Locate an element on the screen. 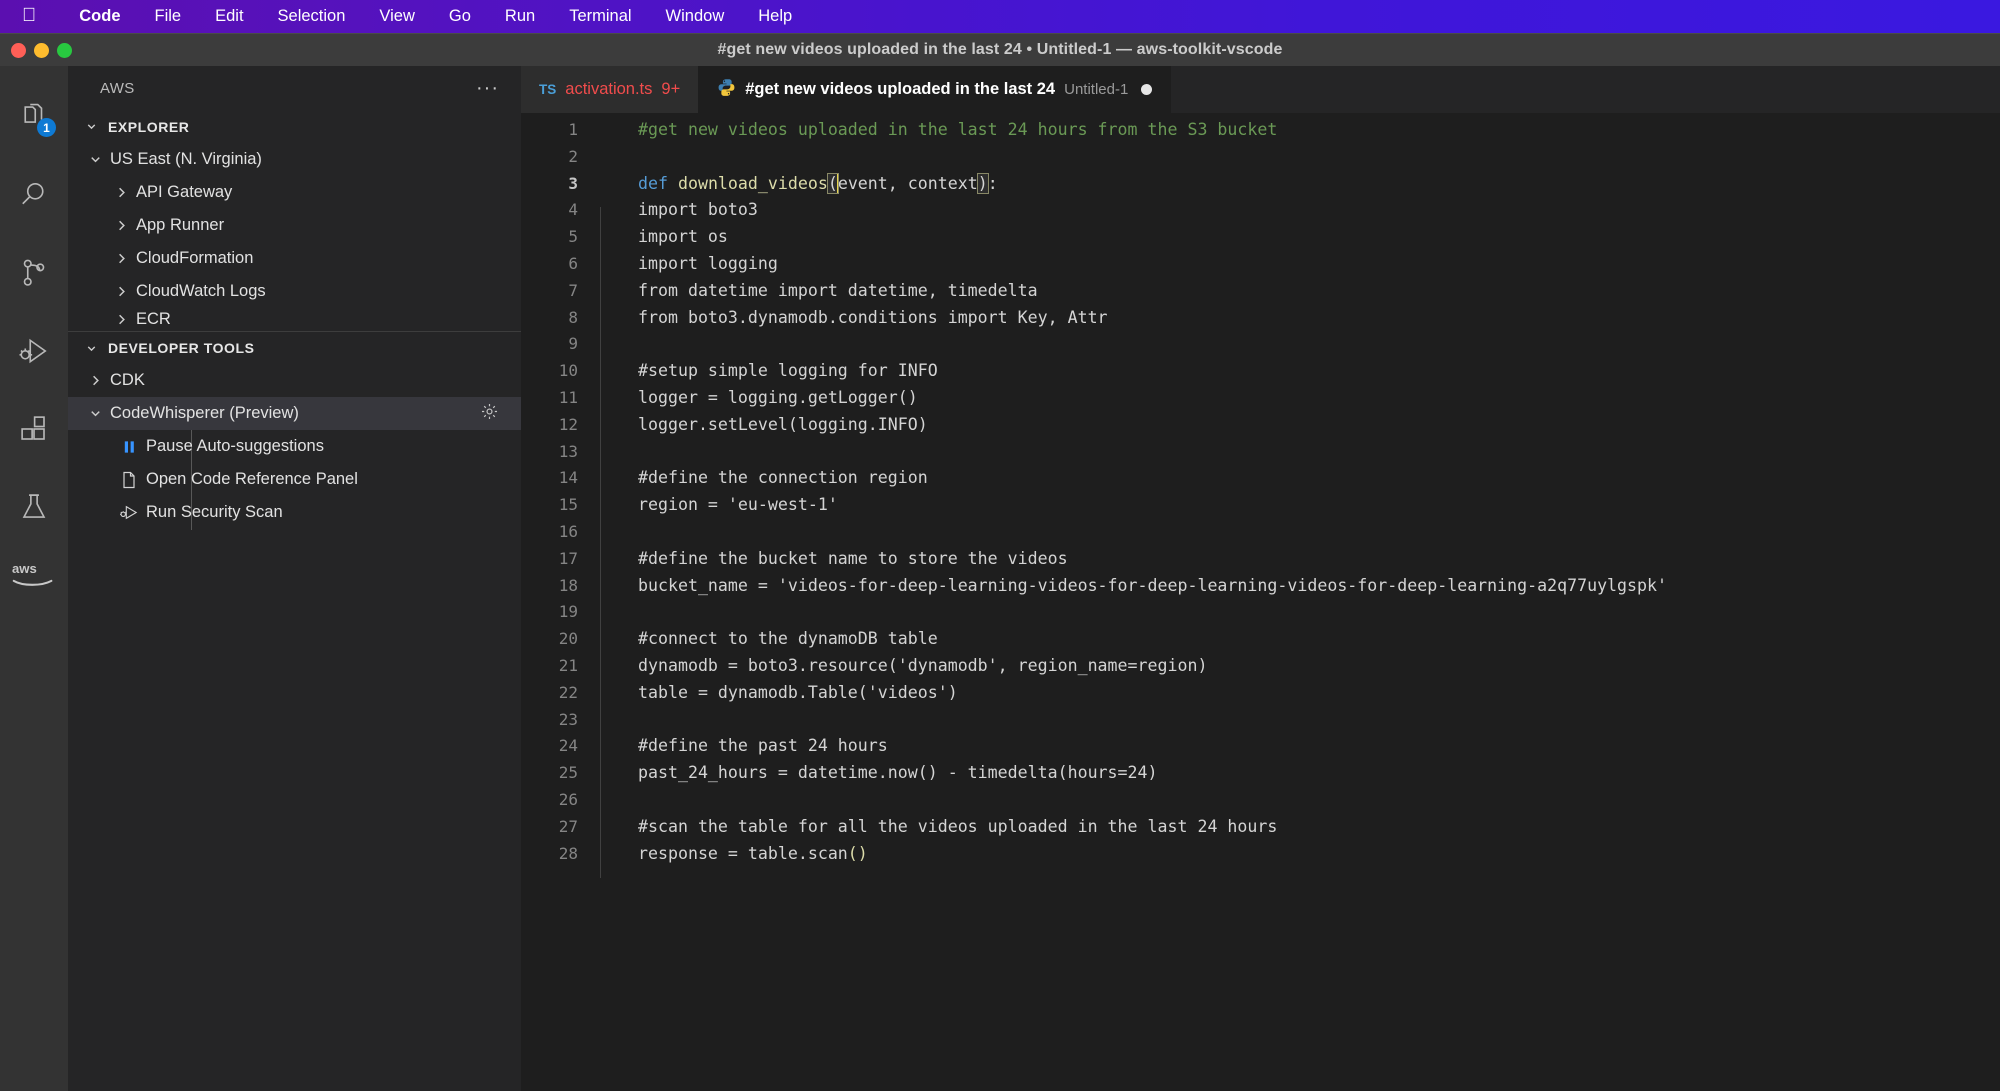 The height and width of the screenshot is (1091, 2000). code-line: 22 table = dynamodb.Table('videos') is located at coordinates (1260, 699).